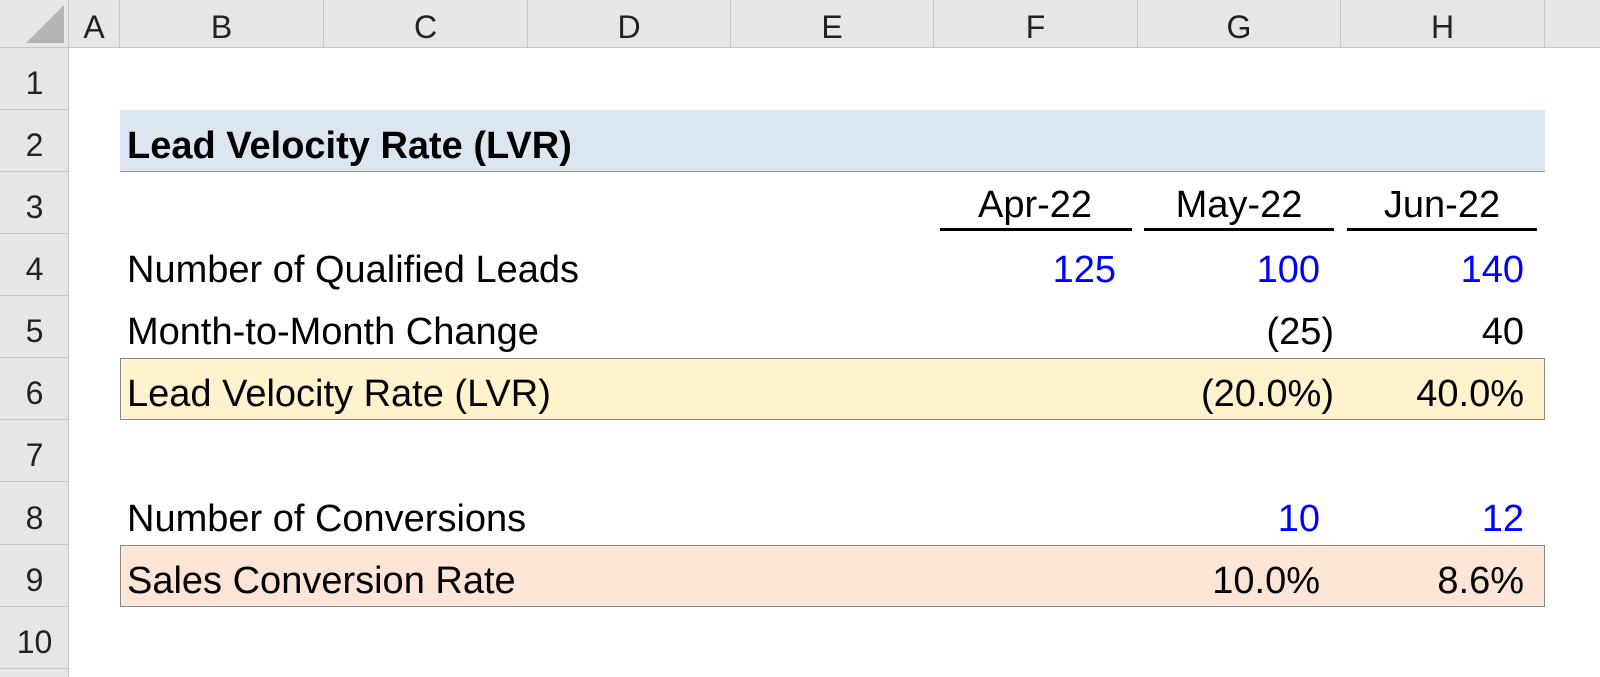 The width and height of the screenshot is (1600, 677). What do you see at coordinates (1025, 265) in the screenshot?
I see `qualified-leads-apr: 125` at bounding box center [1025, 265].